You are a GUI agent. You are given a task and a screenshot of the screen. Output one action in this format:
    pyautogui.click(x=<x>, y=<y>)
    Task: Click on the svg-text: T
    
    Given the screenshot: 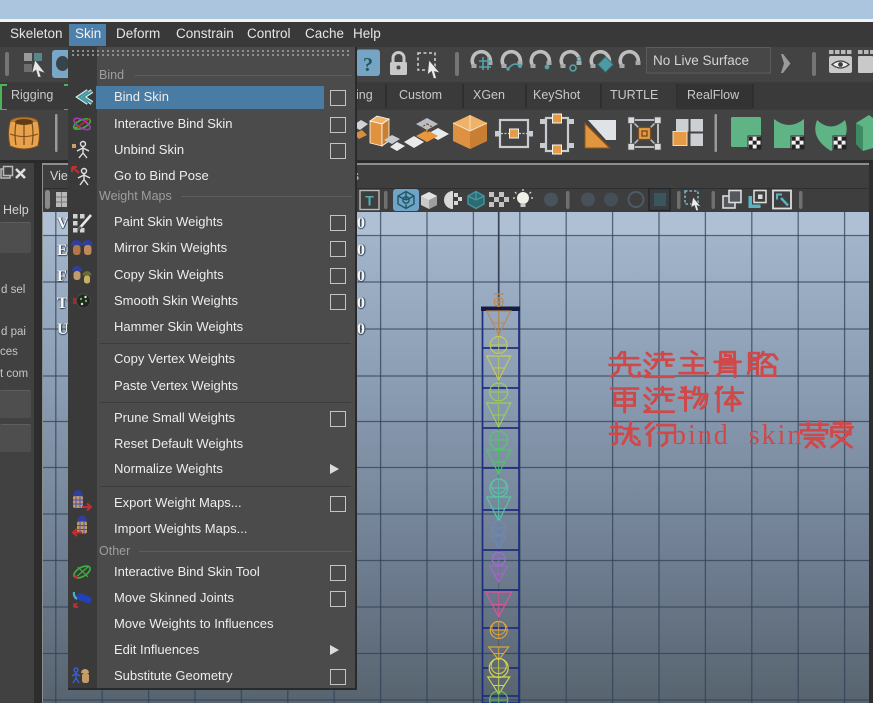 What is the action you would take?
    pyautogui.click(x=369, y=201)
    